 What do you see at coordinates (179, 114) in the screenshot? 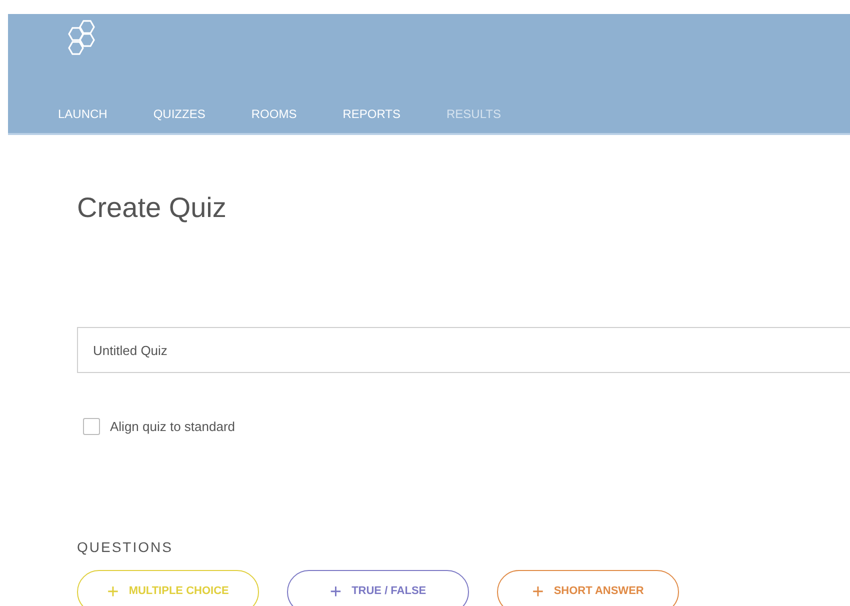
I see `nav-tab: QUIZZES` at bounding box center [179, 114].